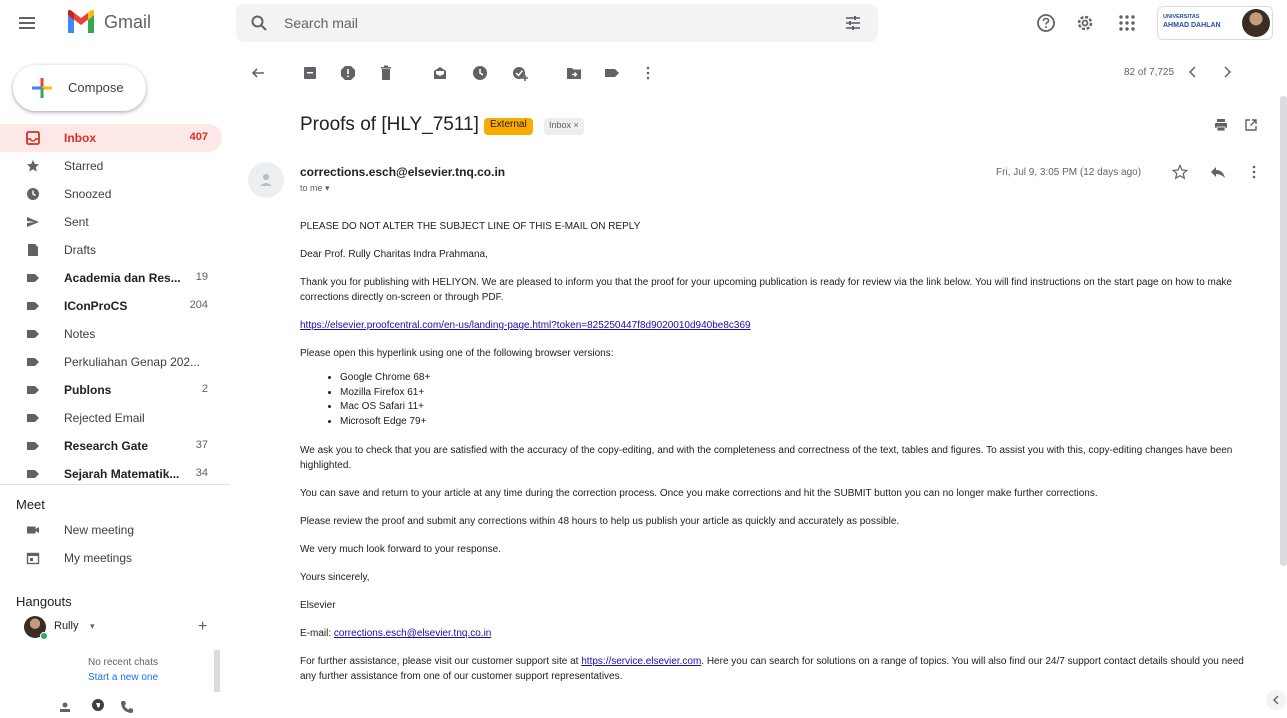 The width and height of the screenshot is (1287, 718). What do you see at coordinates (111, 250) in the screenshot?
I see `sidebar-item-drafts: Drafts` at bounding box center [111, 250].